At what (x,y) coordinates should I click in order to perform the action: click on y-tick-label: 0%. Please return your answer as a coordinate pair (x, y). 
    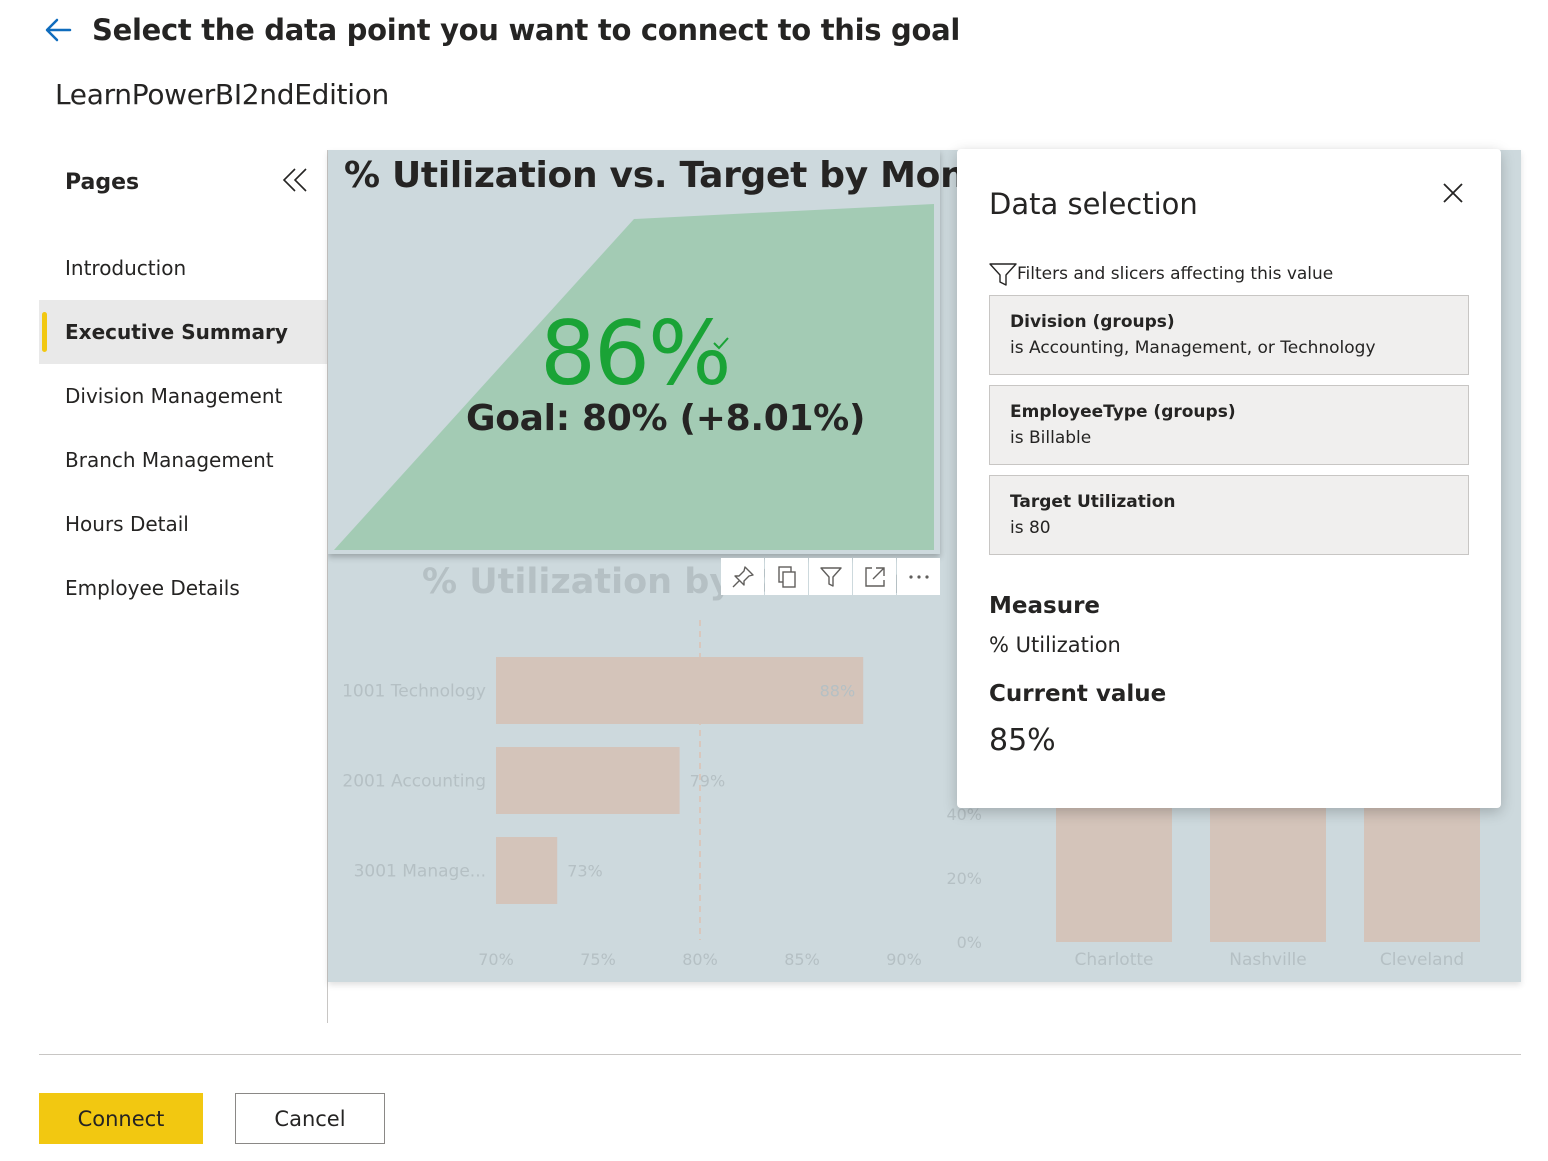
    Looking at the image, I should click on (969, 942).